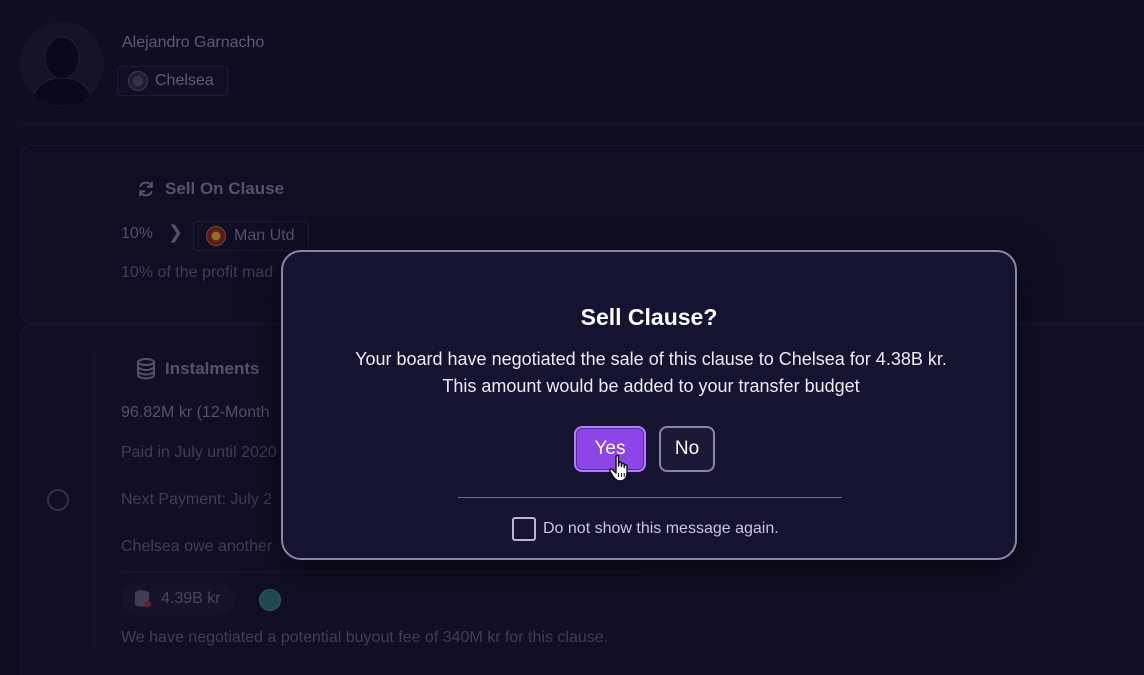 The height and width of the screenshot is (675, 1144). I want to click on dont-show-again-option: Do not show this message again., so click(645, 529).